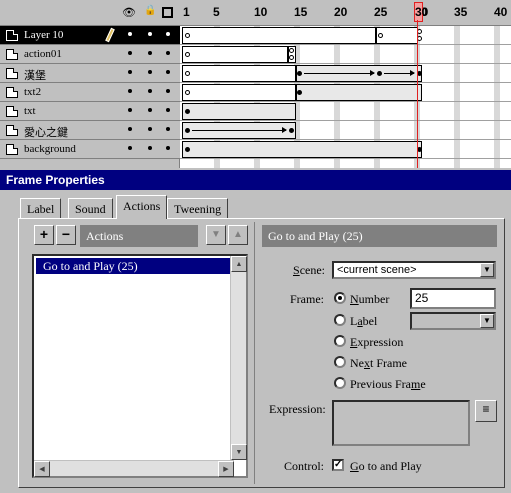  What do you see at coordinates (340, 320) in the screenshot?
I see `label-radio` at bounding box center [340, 320].